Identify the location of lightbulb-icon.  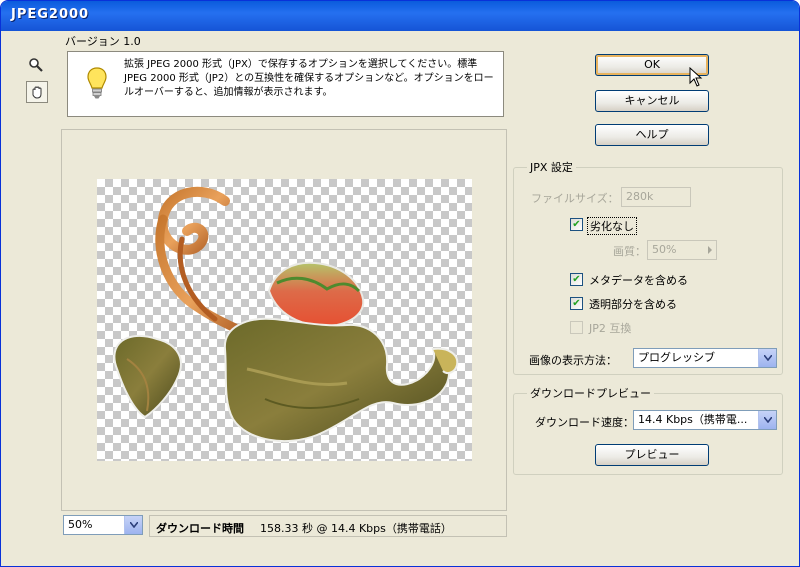
(97, 84).